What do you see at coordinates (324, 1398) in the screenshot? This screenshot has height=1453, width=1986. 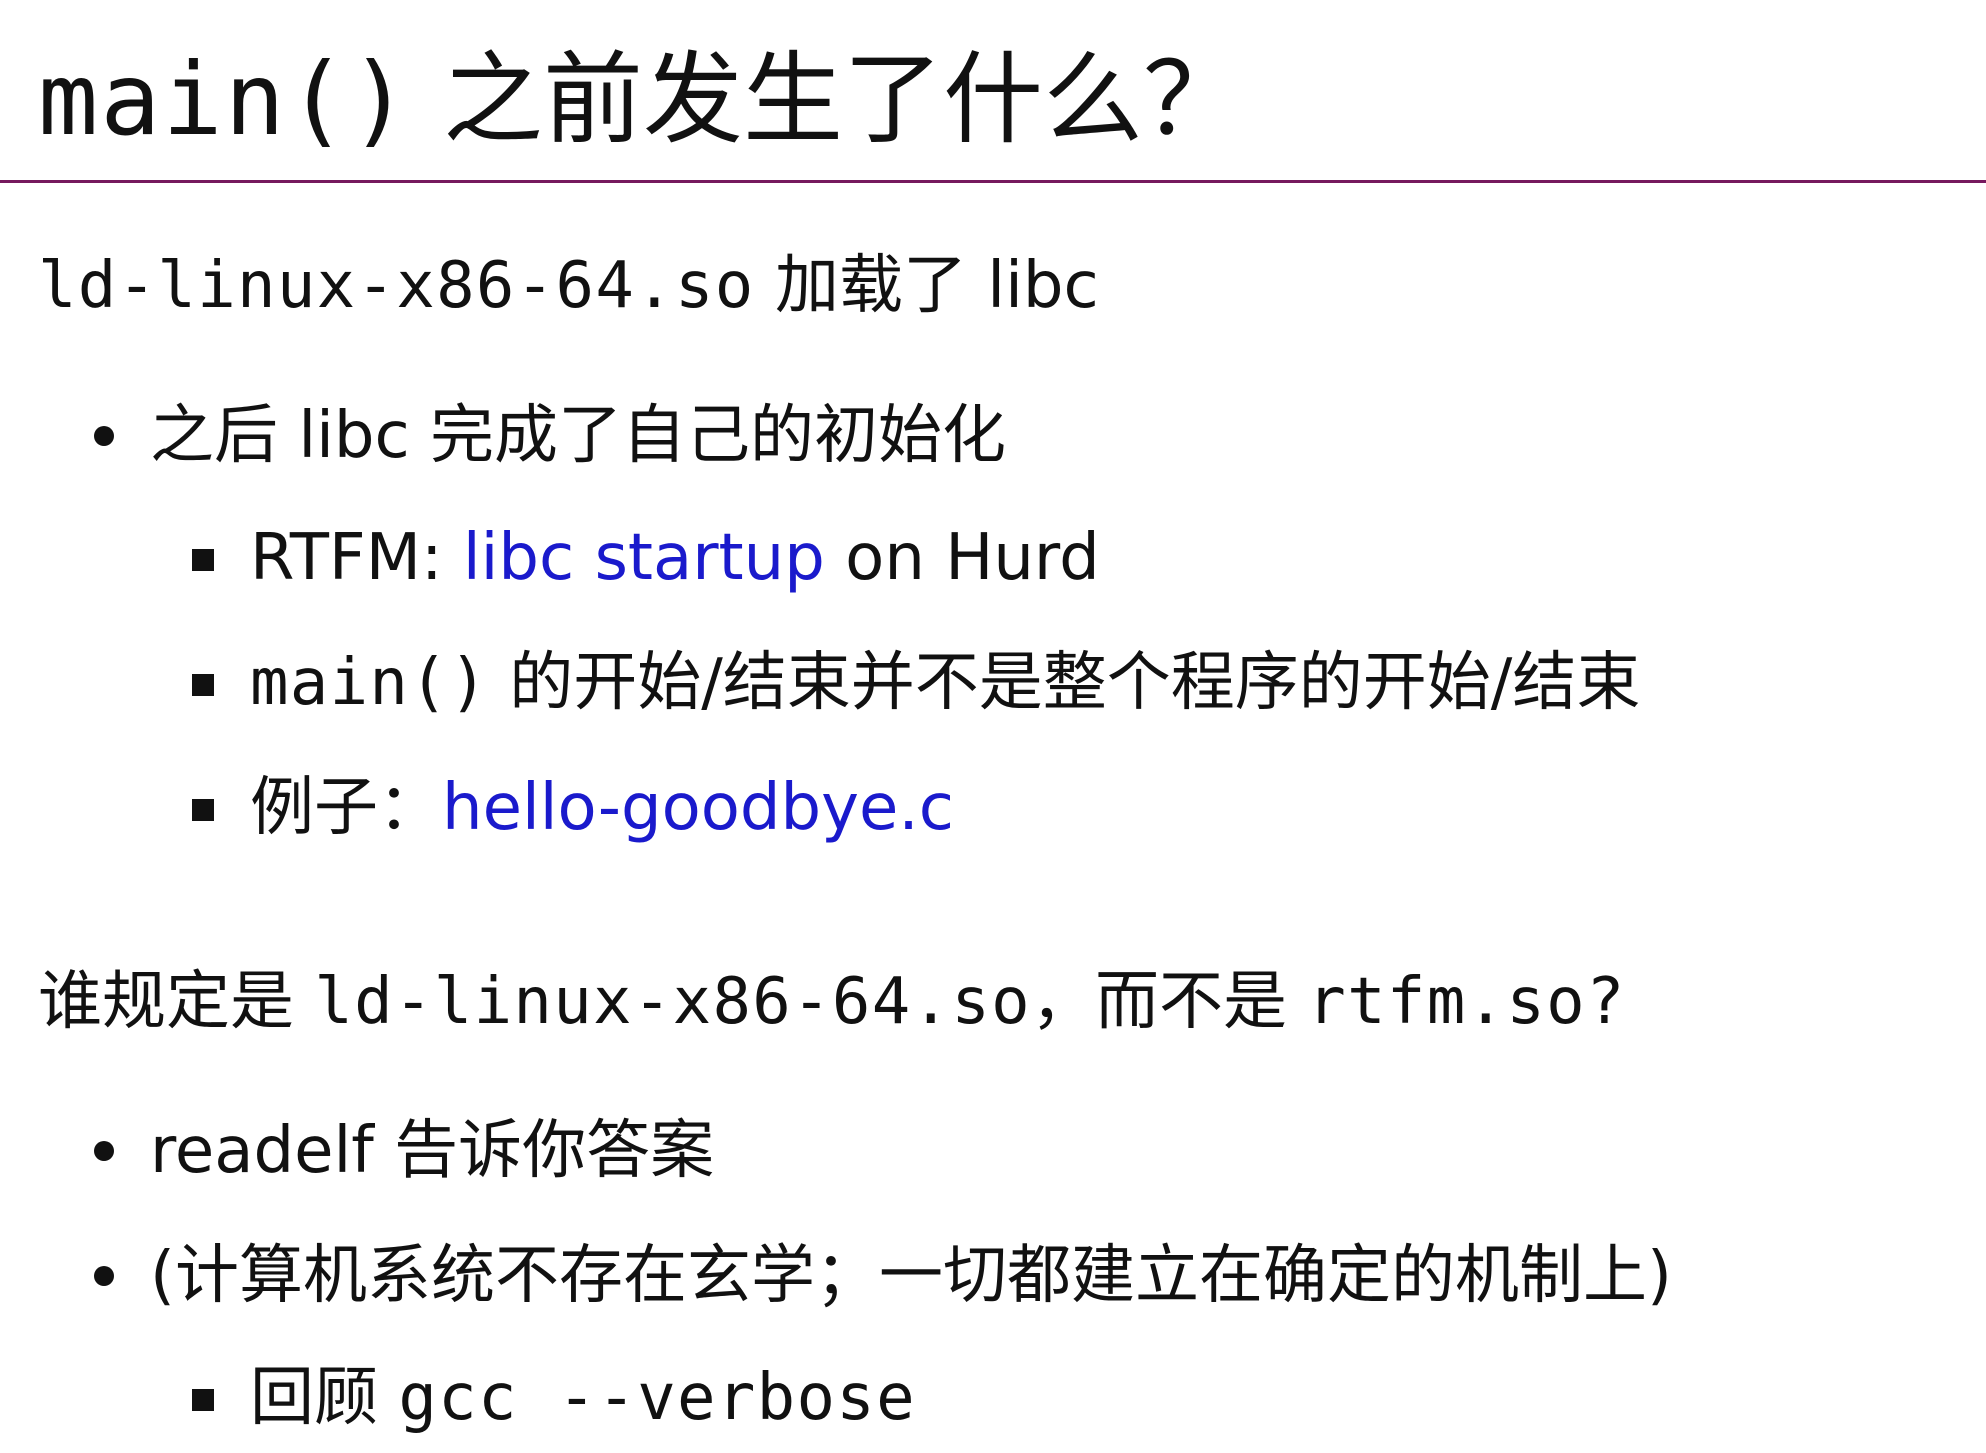 I see `review-prefix: 回顾` at bounding box center [324, 1398].